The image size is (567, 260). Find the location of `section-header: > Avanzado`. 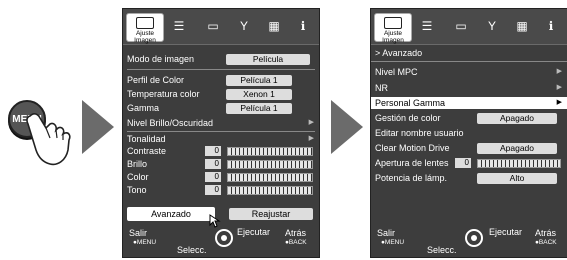

section-header: > Avanzado is located at coordinates (399, 53).